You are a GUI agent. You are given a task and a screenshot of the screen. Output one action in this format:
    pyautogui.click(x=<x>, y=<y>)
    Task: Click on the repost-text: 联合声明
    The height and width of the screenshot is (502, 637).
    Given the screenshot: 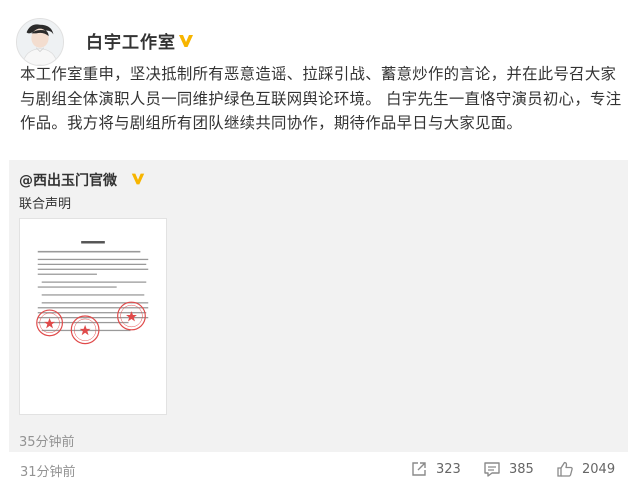 What is the action you would take?
    pyautogui.click(x=45, y=204)
    